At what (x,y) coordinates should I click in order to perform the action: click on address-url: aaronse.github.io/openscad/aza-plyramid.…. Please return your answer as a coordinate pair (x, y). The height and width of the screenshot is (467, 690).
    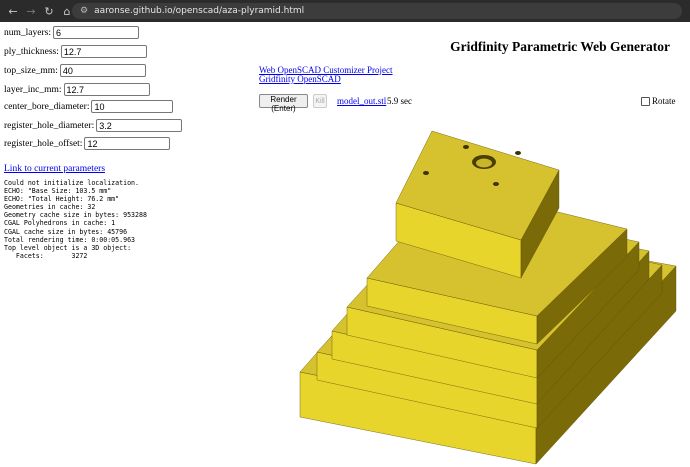
    Looking at the image, I should click on (199, 11).